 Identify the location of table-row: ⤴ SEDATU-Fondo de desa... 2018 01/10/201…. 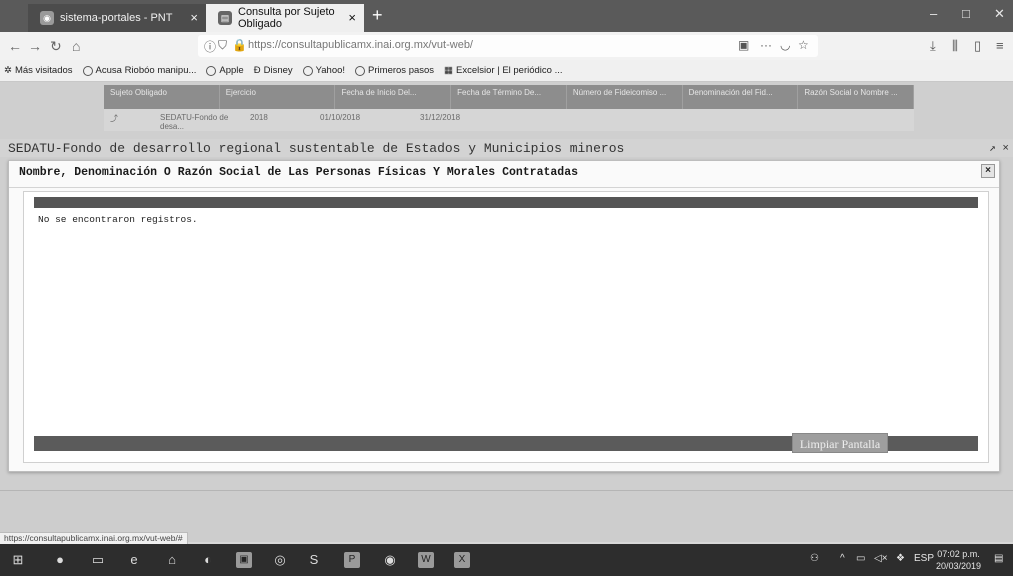
(509, 120).